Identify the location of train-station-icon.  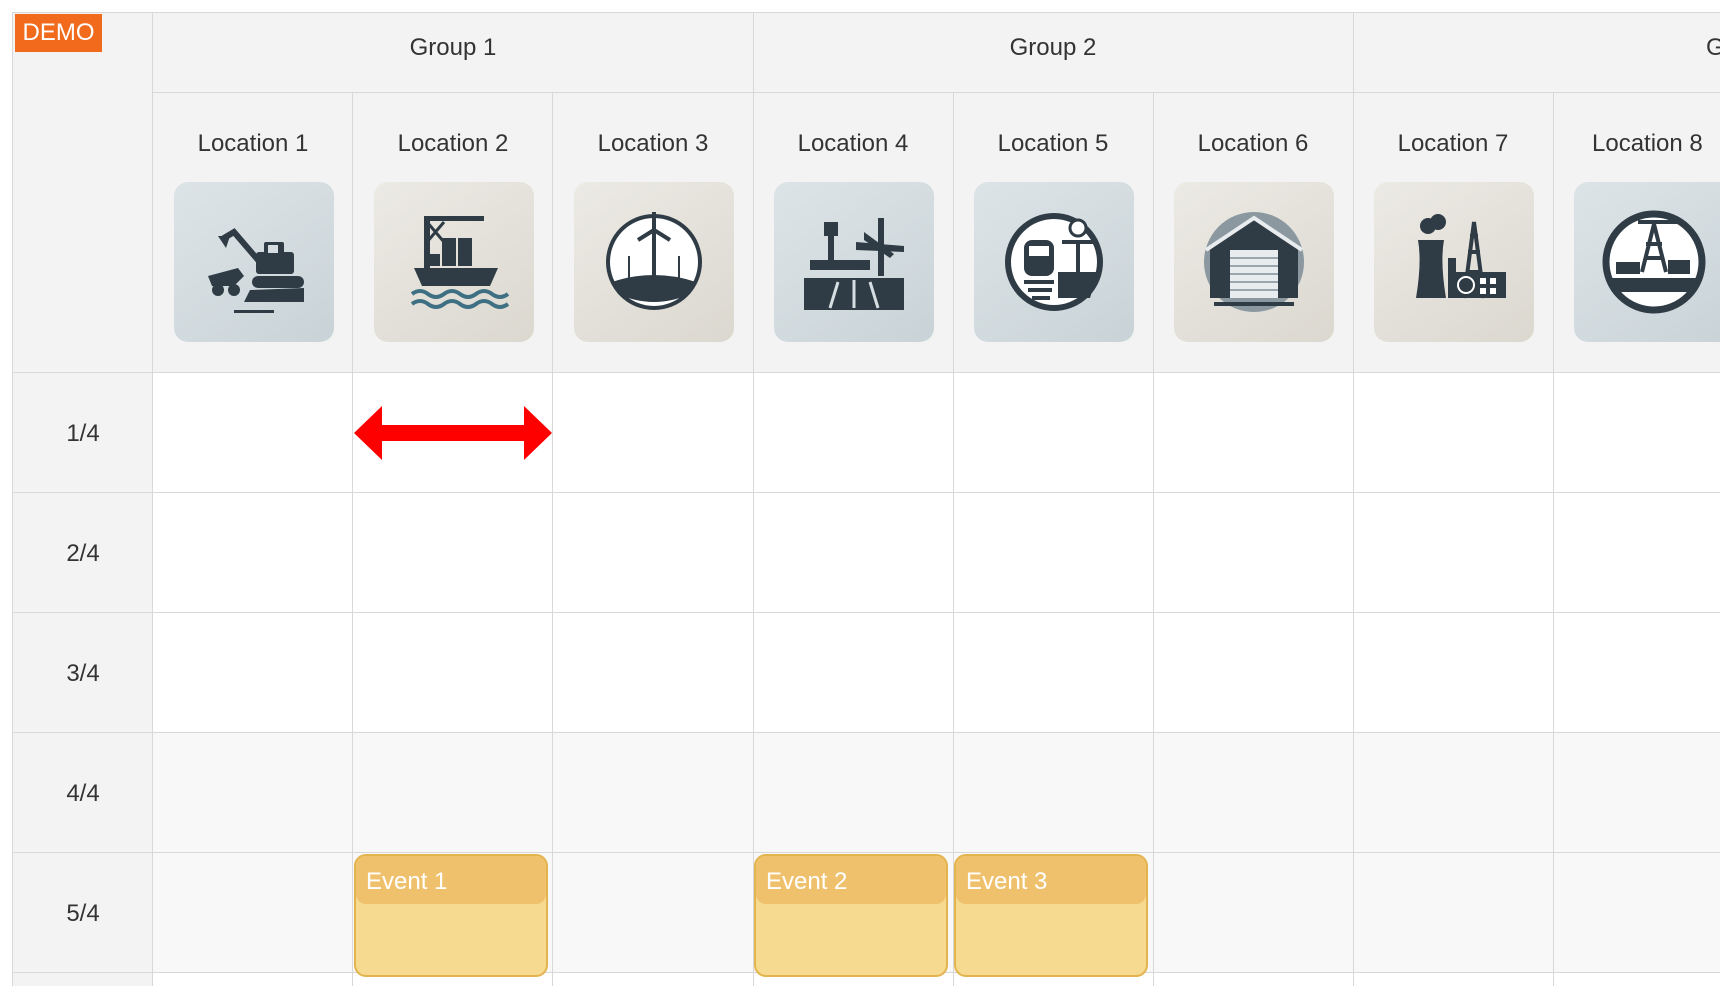
(1054, 262).